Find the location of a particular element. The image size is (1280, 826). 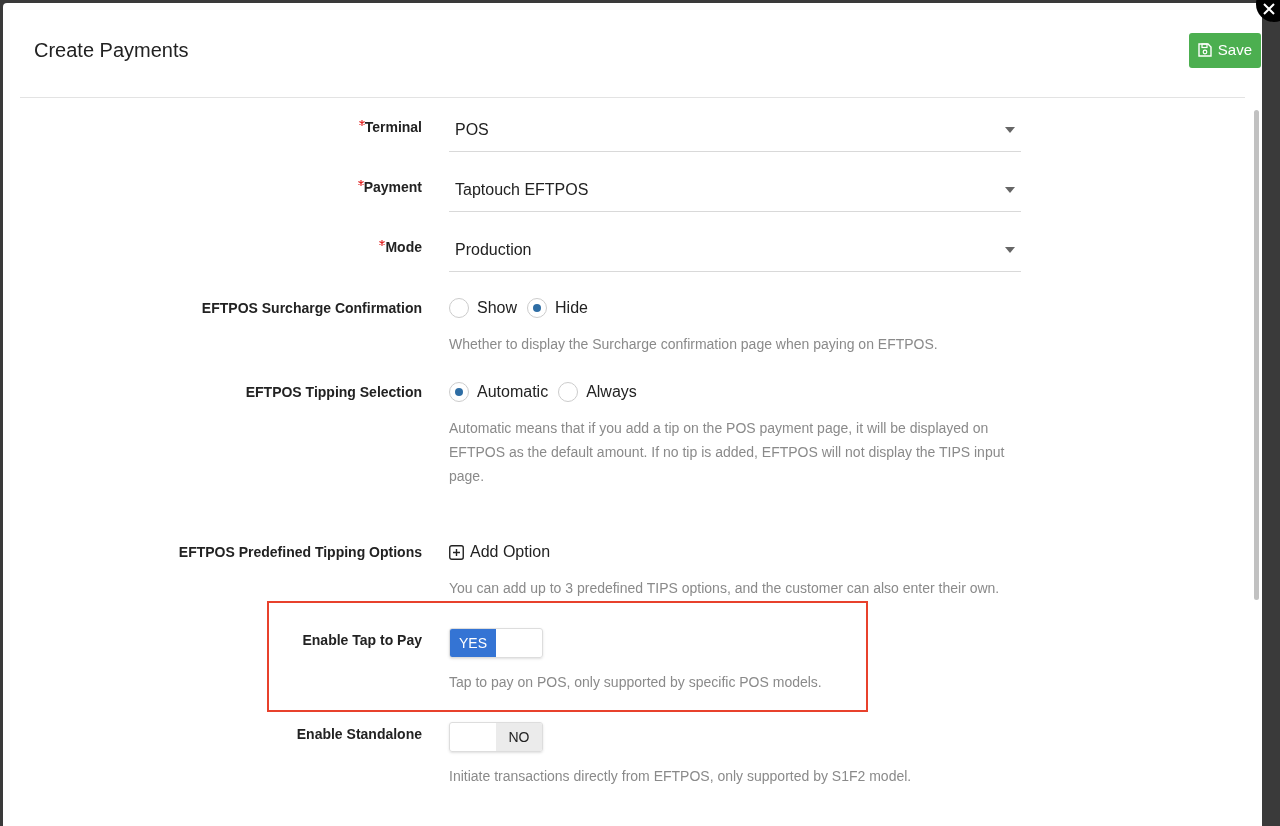

help-text: Whether to display the Surcharge confirmation page when paying on EFTPOS. is located at coordinates (694, 344).